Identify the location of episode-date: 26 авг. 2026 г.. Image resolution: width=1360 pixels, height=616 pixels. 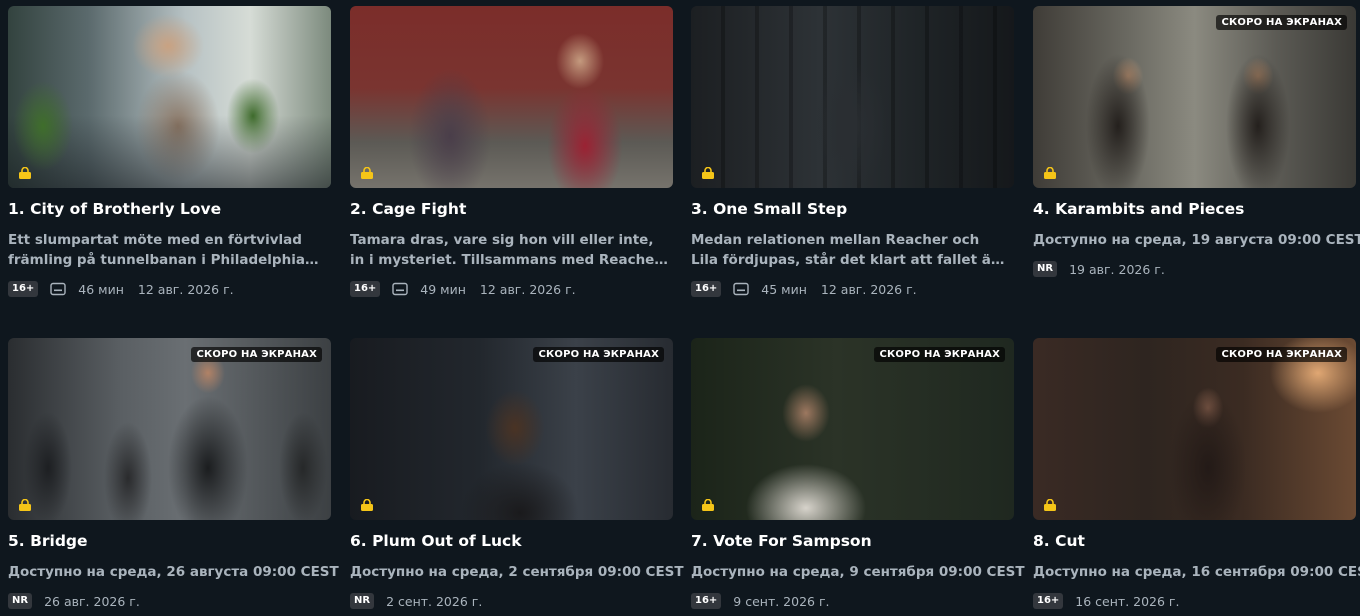
(92, 601).